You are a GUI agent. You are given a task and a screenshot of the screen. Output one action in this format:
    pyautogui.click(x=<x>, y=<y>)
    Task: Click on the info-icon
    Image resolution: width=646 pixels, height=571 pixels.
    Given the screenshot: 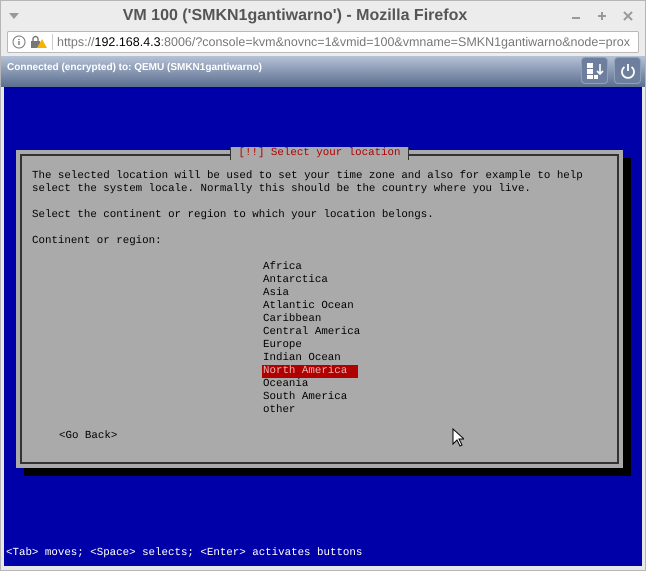 What is the action you would take?
    pyautogui.click(x=19, y=42)
    